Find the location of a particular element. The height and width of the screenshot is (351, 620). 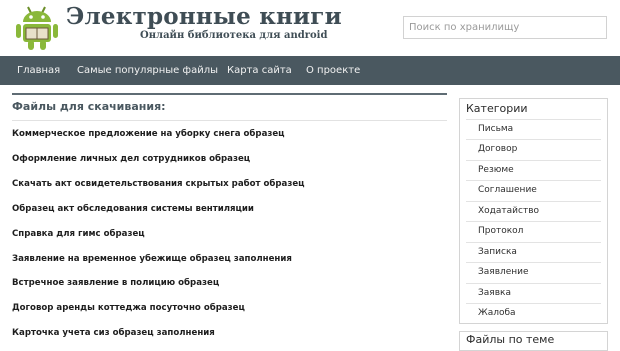

nav-item-about: О проекте is located at coordinates (333, 70).